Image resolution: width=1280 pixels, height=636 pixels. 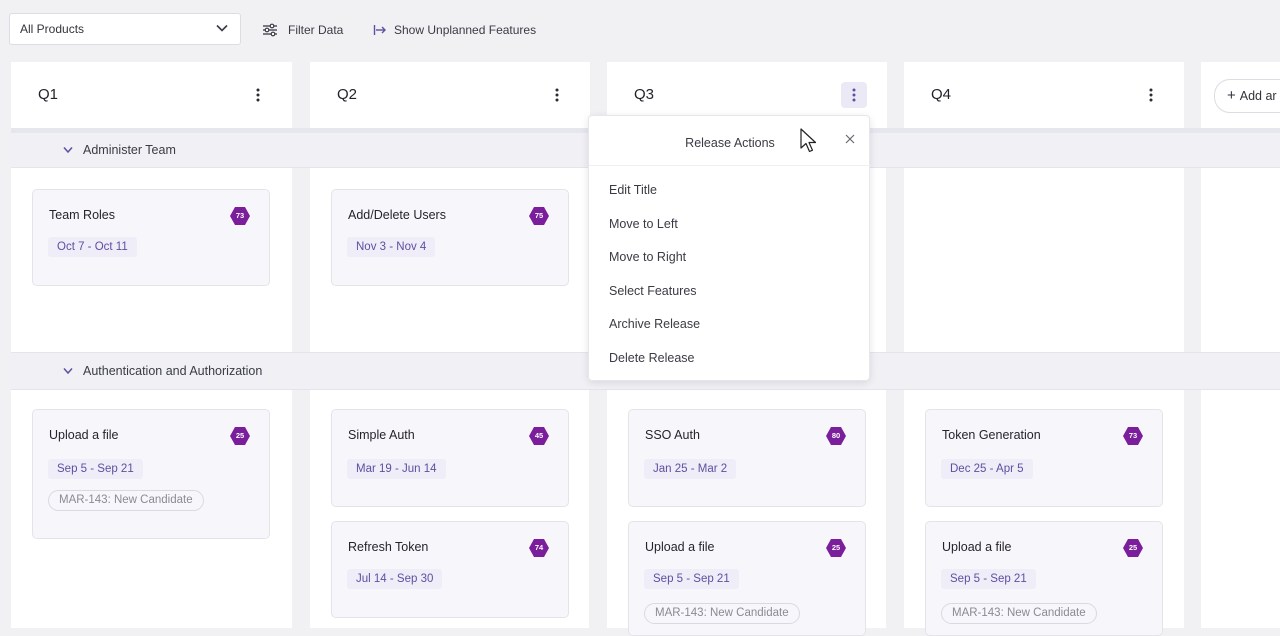 What do you see at coordinates (987, 469) in the screenshot?
I see `date-range: Dec 25 - Apr 5` at bounding box center [987, 469].